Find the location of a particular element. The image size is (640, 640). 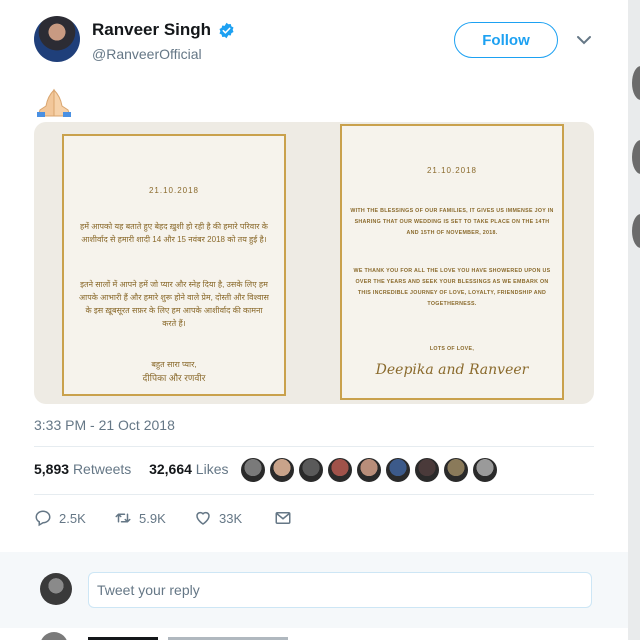

folded-hands-emoji is located at coordinates (54, 102).